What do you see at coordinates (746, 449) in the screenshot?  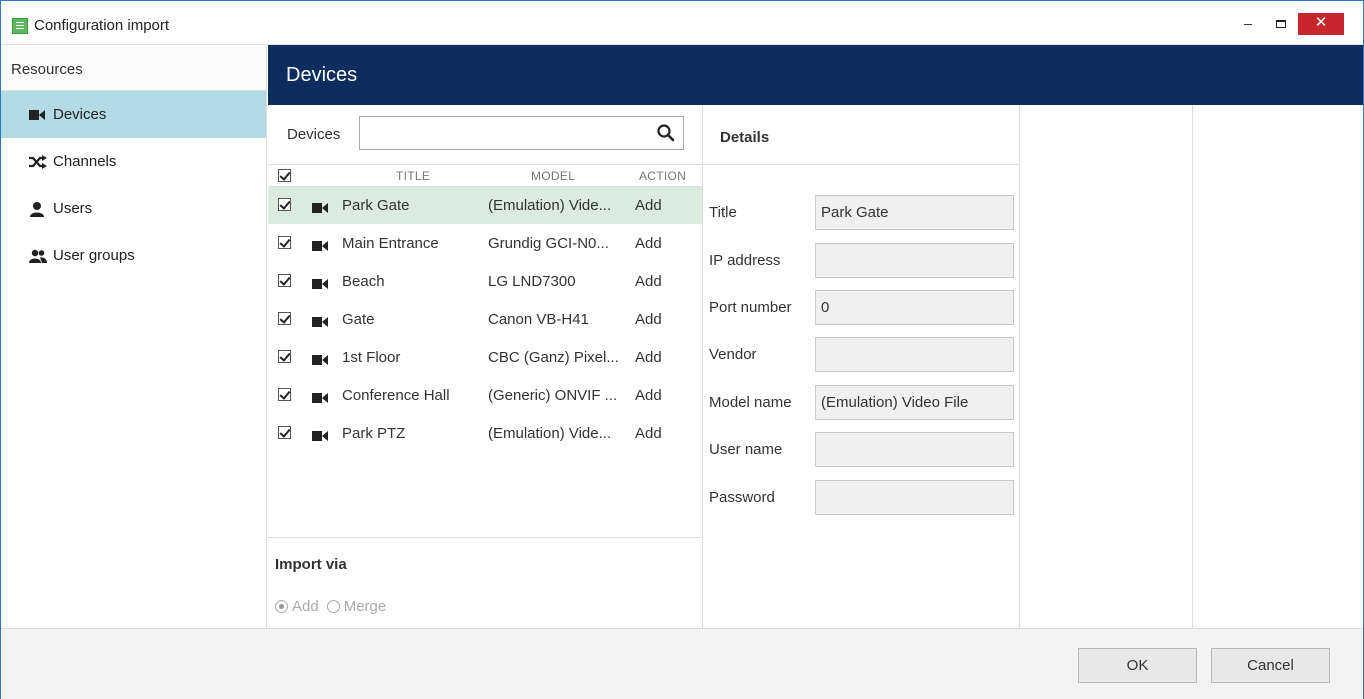 I see `user-name-label: User name` at bounding box center [746, 449].